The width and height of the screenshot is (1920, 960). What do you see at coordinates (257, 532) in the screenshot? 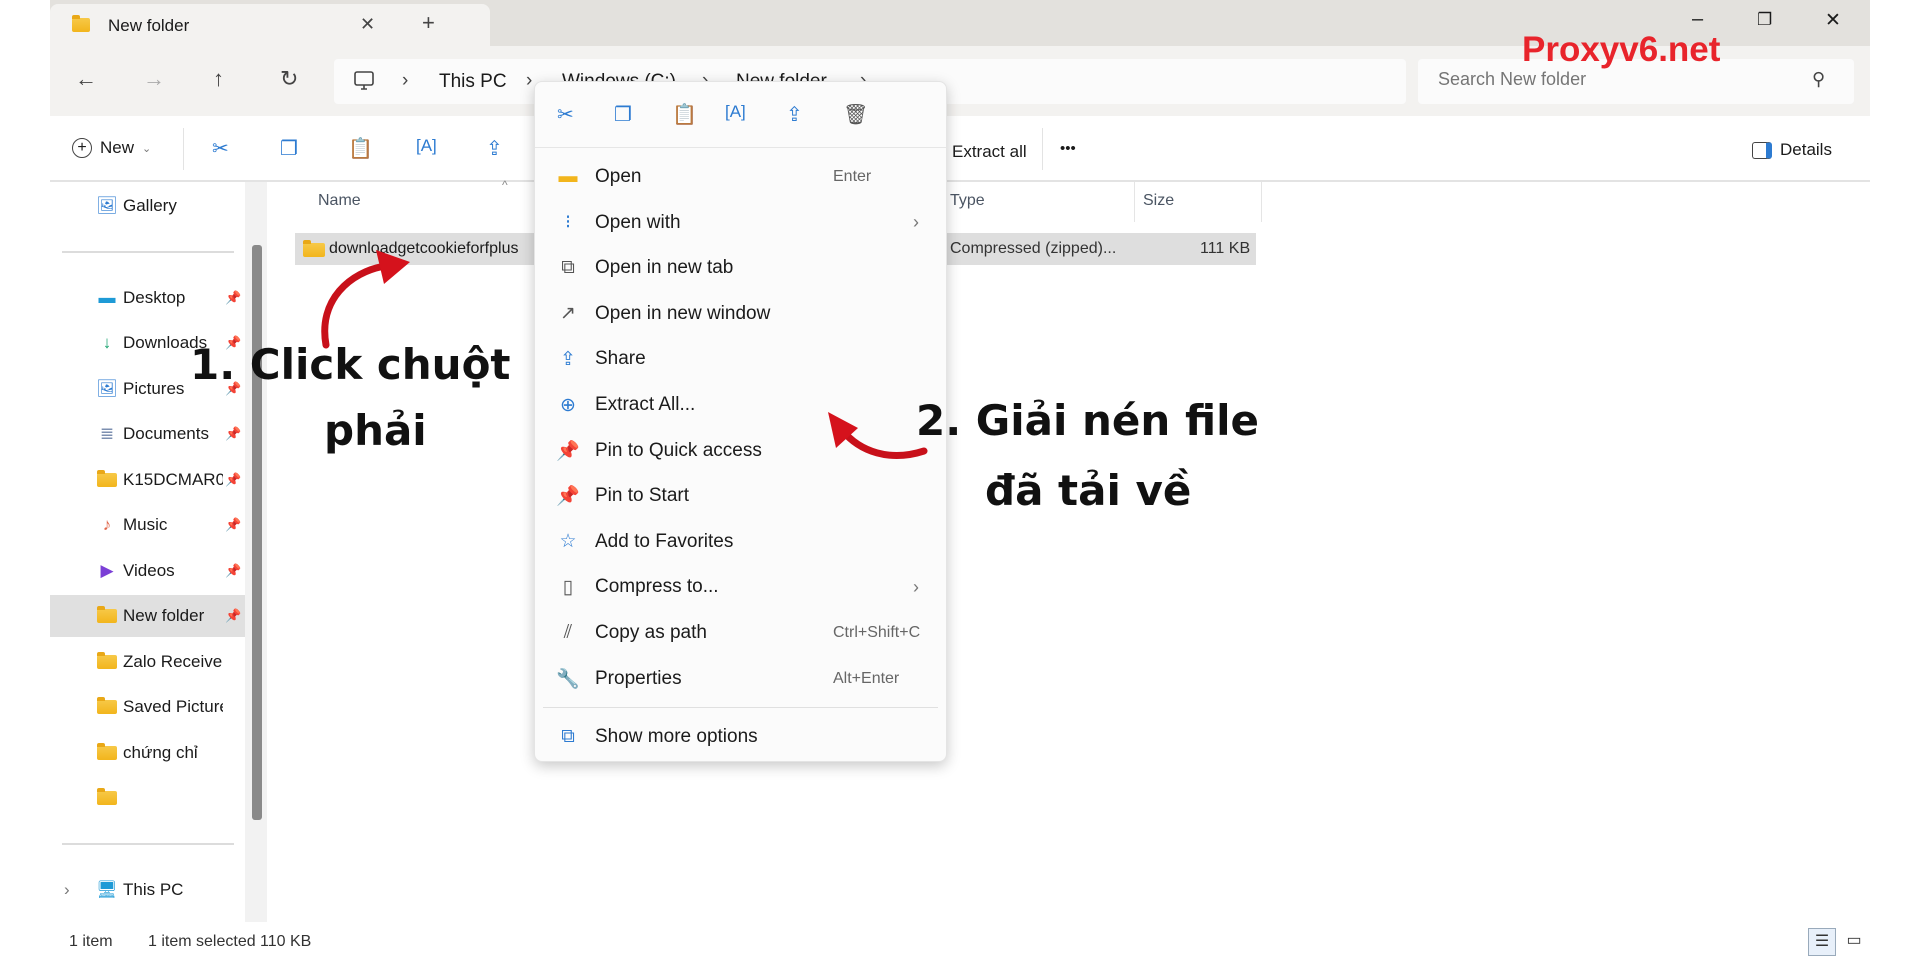
I see `scrollbar-thumb` at bounding box center [257, 532].